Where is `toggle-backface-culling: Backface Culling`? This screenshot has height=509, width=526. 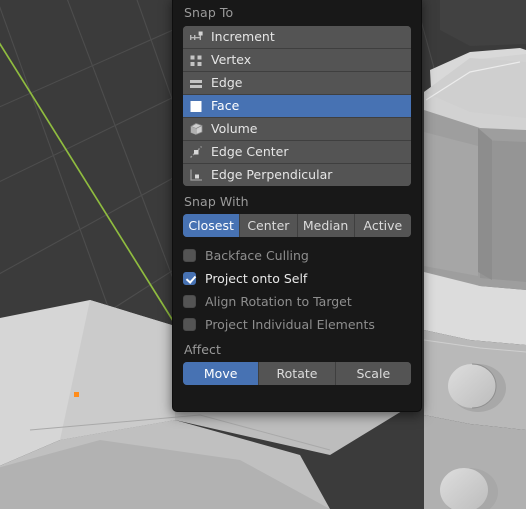
toggle-backface-culling: Backface Culling is located at coordinates (302, 255).